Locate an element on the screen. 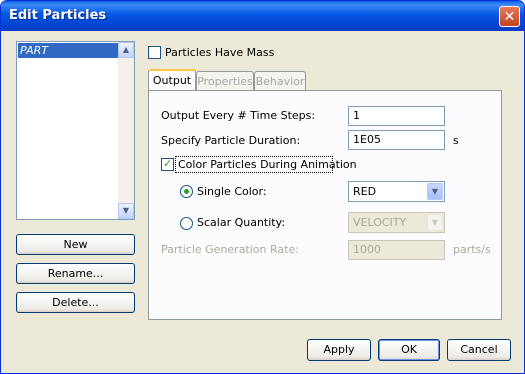  list-scrollbar: ▲ ▼ is located at coordinates (126, 130).